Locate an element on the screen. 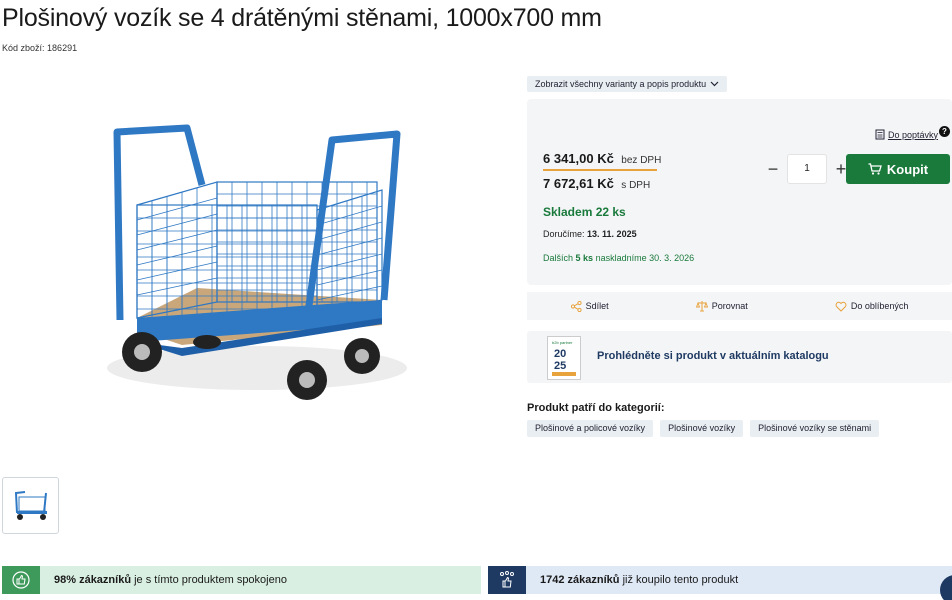 The width and height of the screenshot is (952, 600). share-button: Sdílet is located at coordinates (589, 306).